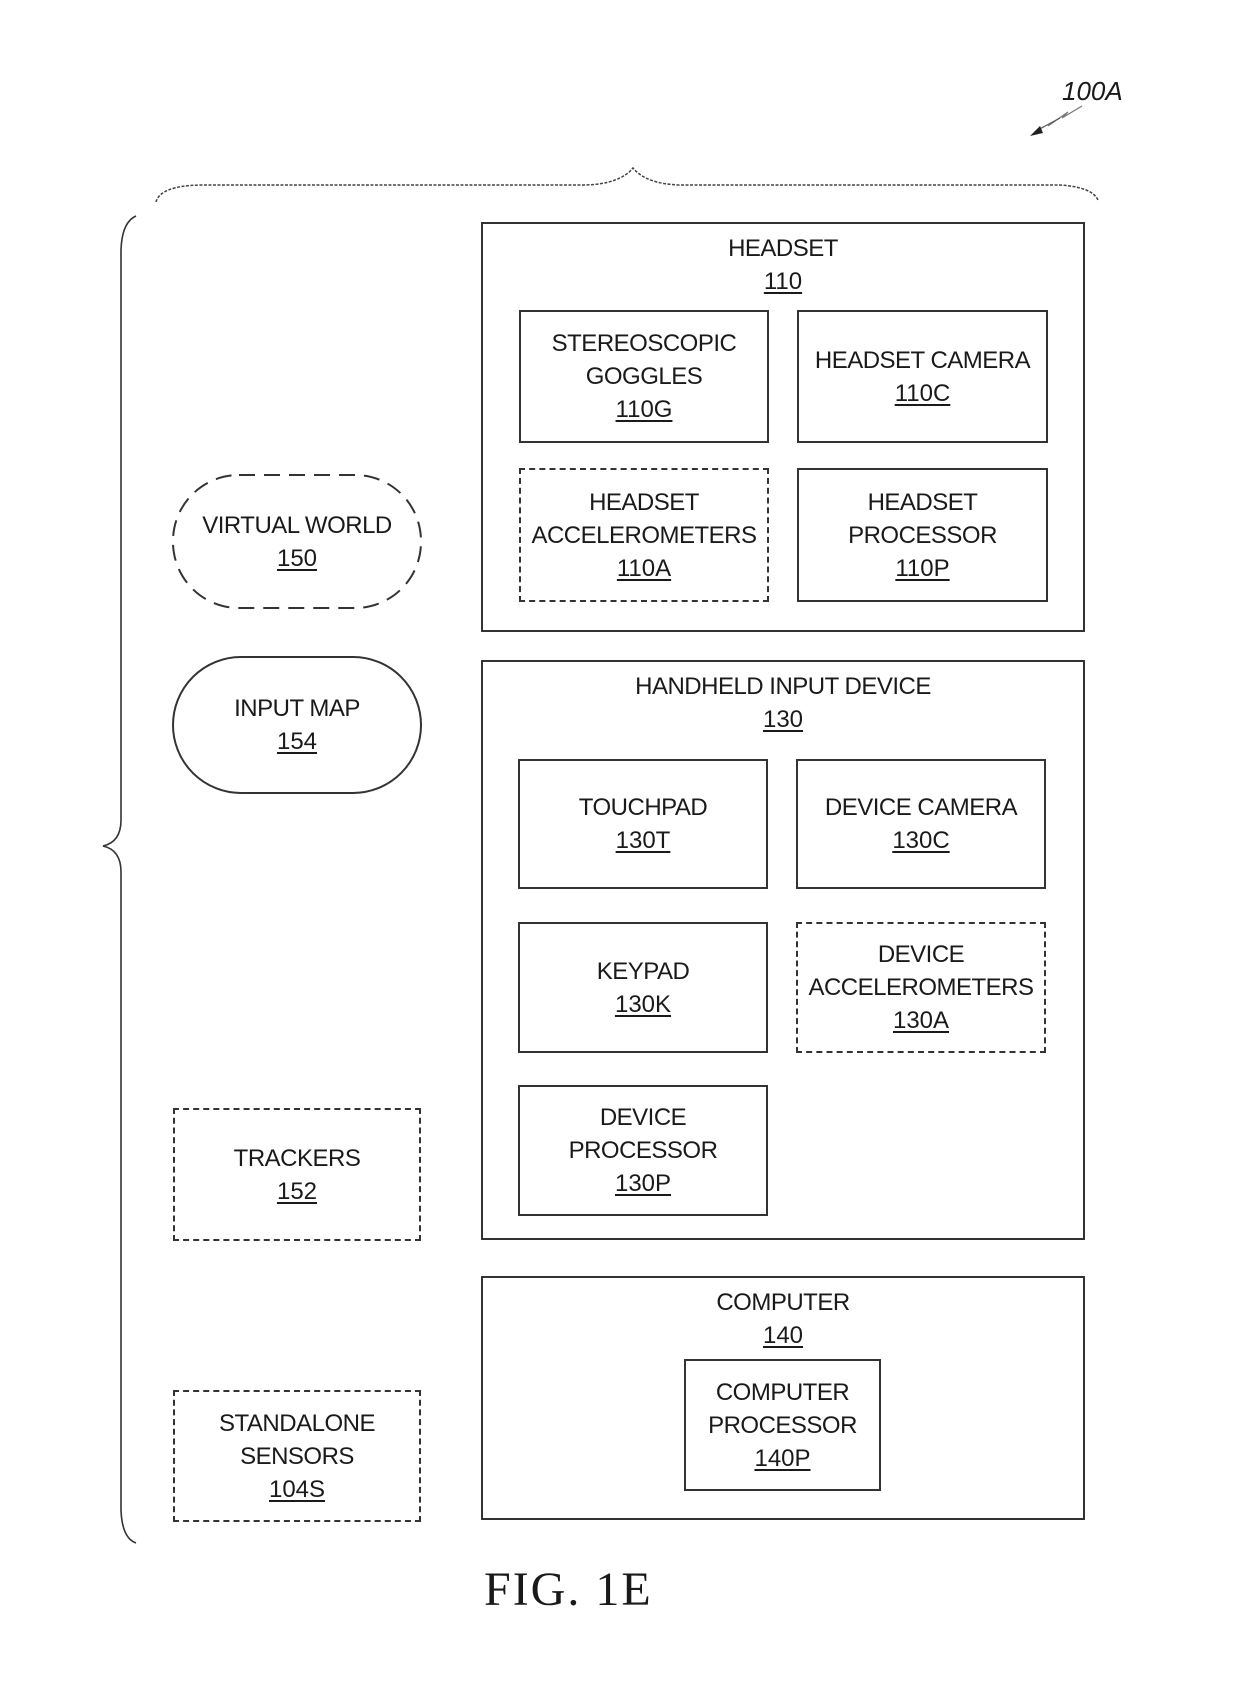 The width and height of the screenshot is (1240, 1686). What do you see at coordinates (783, 1302) in the screenshot?
I see `computer-label: COMPUTER` at bounding box center [783, 1302].